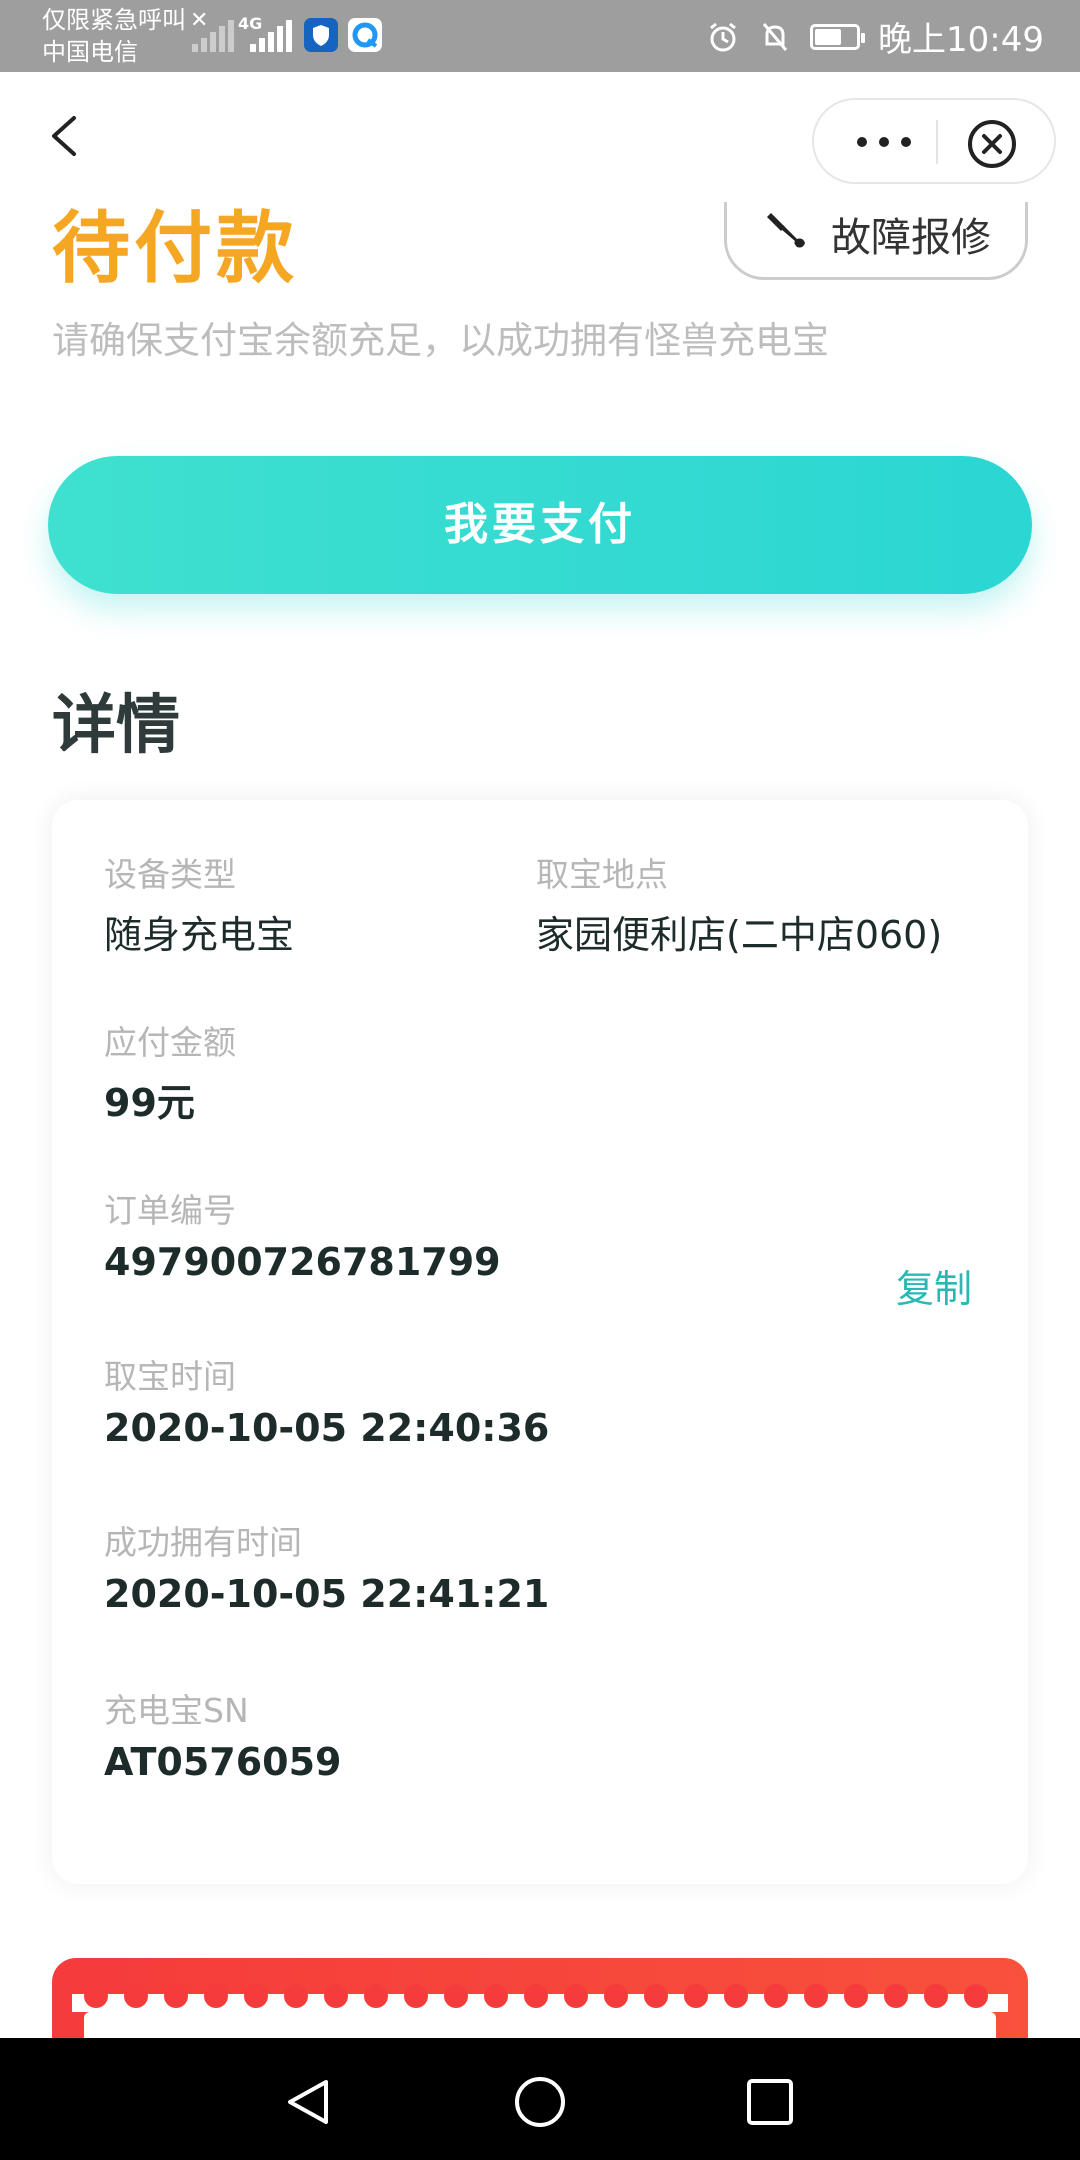 The image size is (1080, 2160). Describe the element at coordinates (308, 2102) in the screenshot. I see `triangle-back-icon` at that location.